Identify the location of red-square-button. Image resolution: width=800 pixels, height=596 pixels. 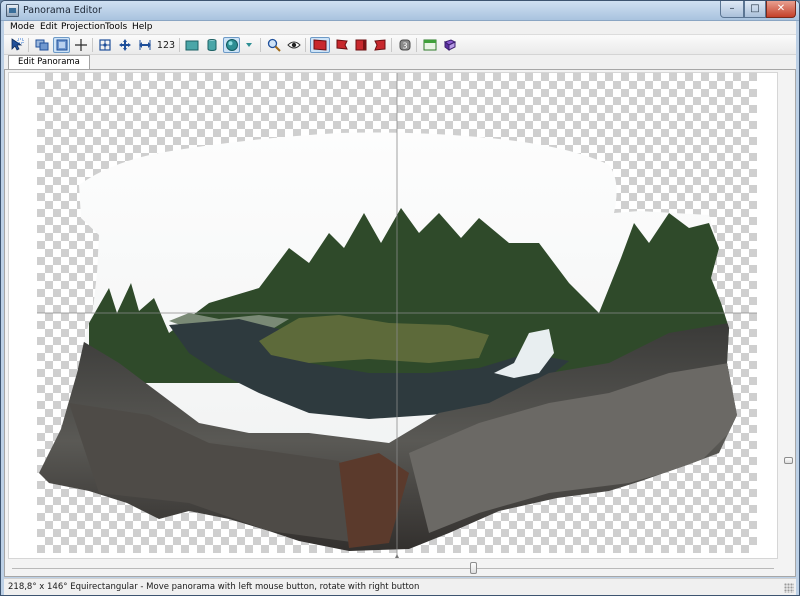
(360, 45).